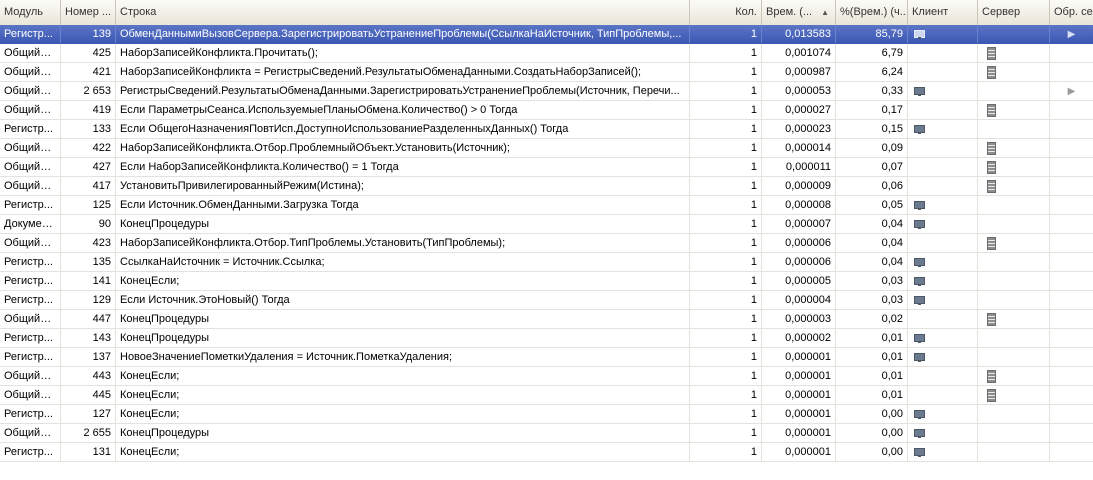 This screenshot has height=480, width=1093. Describe the element at coordinates (1014, 12) in the screenshot. I see `column-header-server: Сервер` at that location.